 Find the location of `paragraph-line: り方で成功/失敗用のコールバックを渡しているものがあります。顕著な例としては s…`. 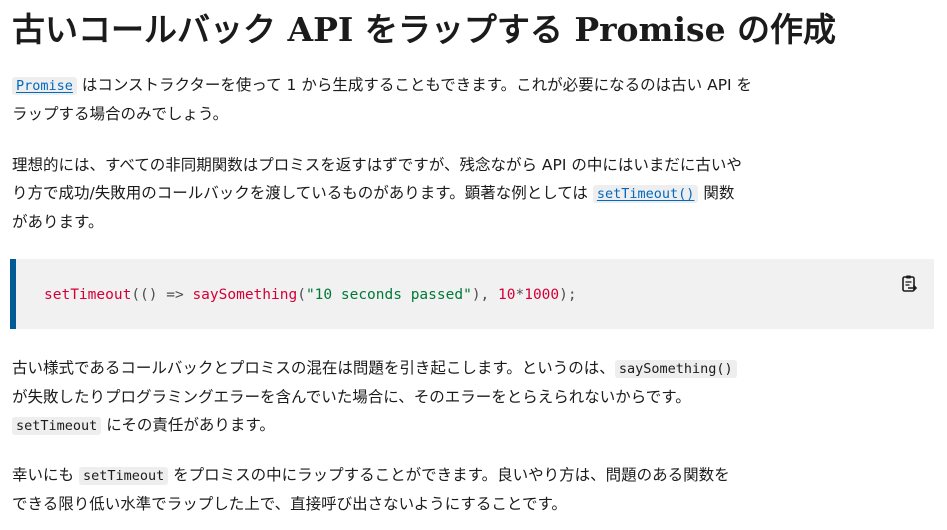

paragraph-line: り方で成功/失敗用のコールバックを渡しているものがあります。顕著な例としては s… is located at coordinates (392, 193).